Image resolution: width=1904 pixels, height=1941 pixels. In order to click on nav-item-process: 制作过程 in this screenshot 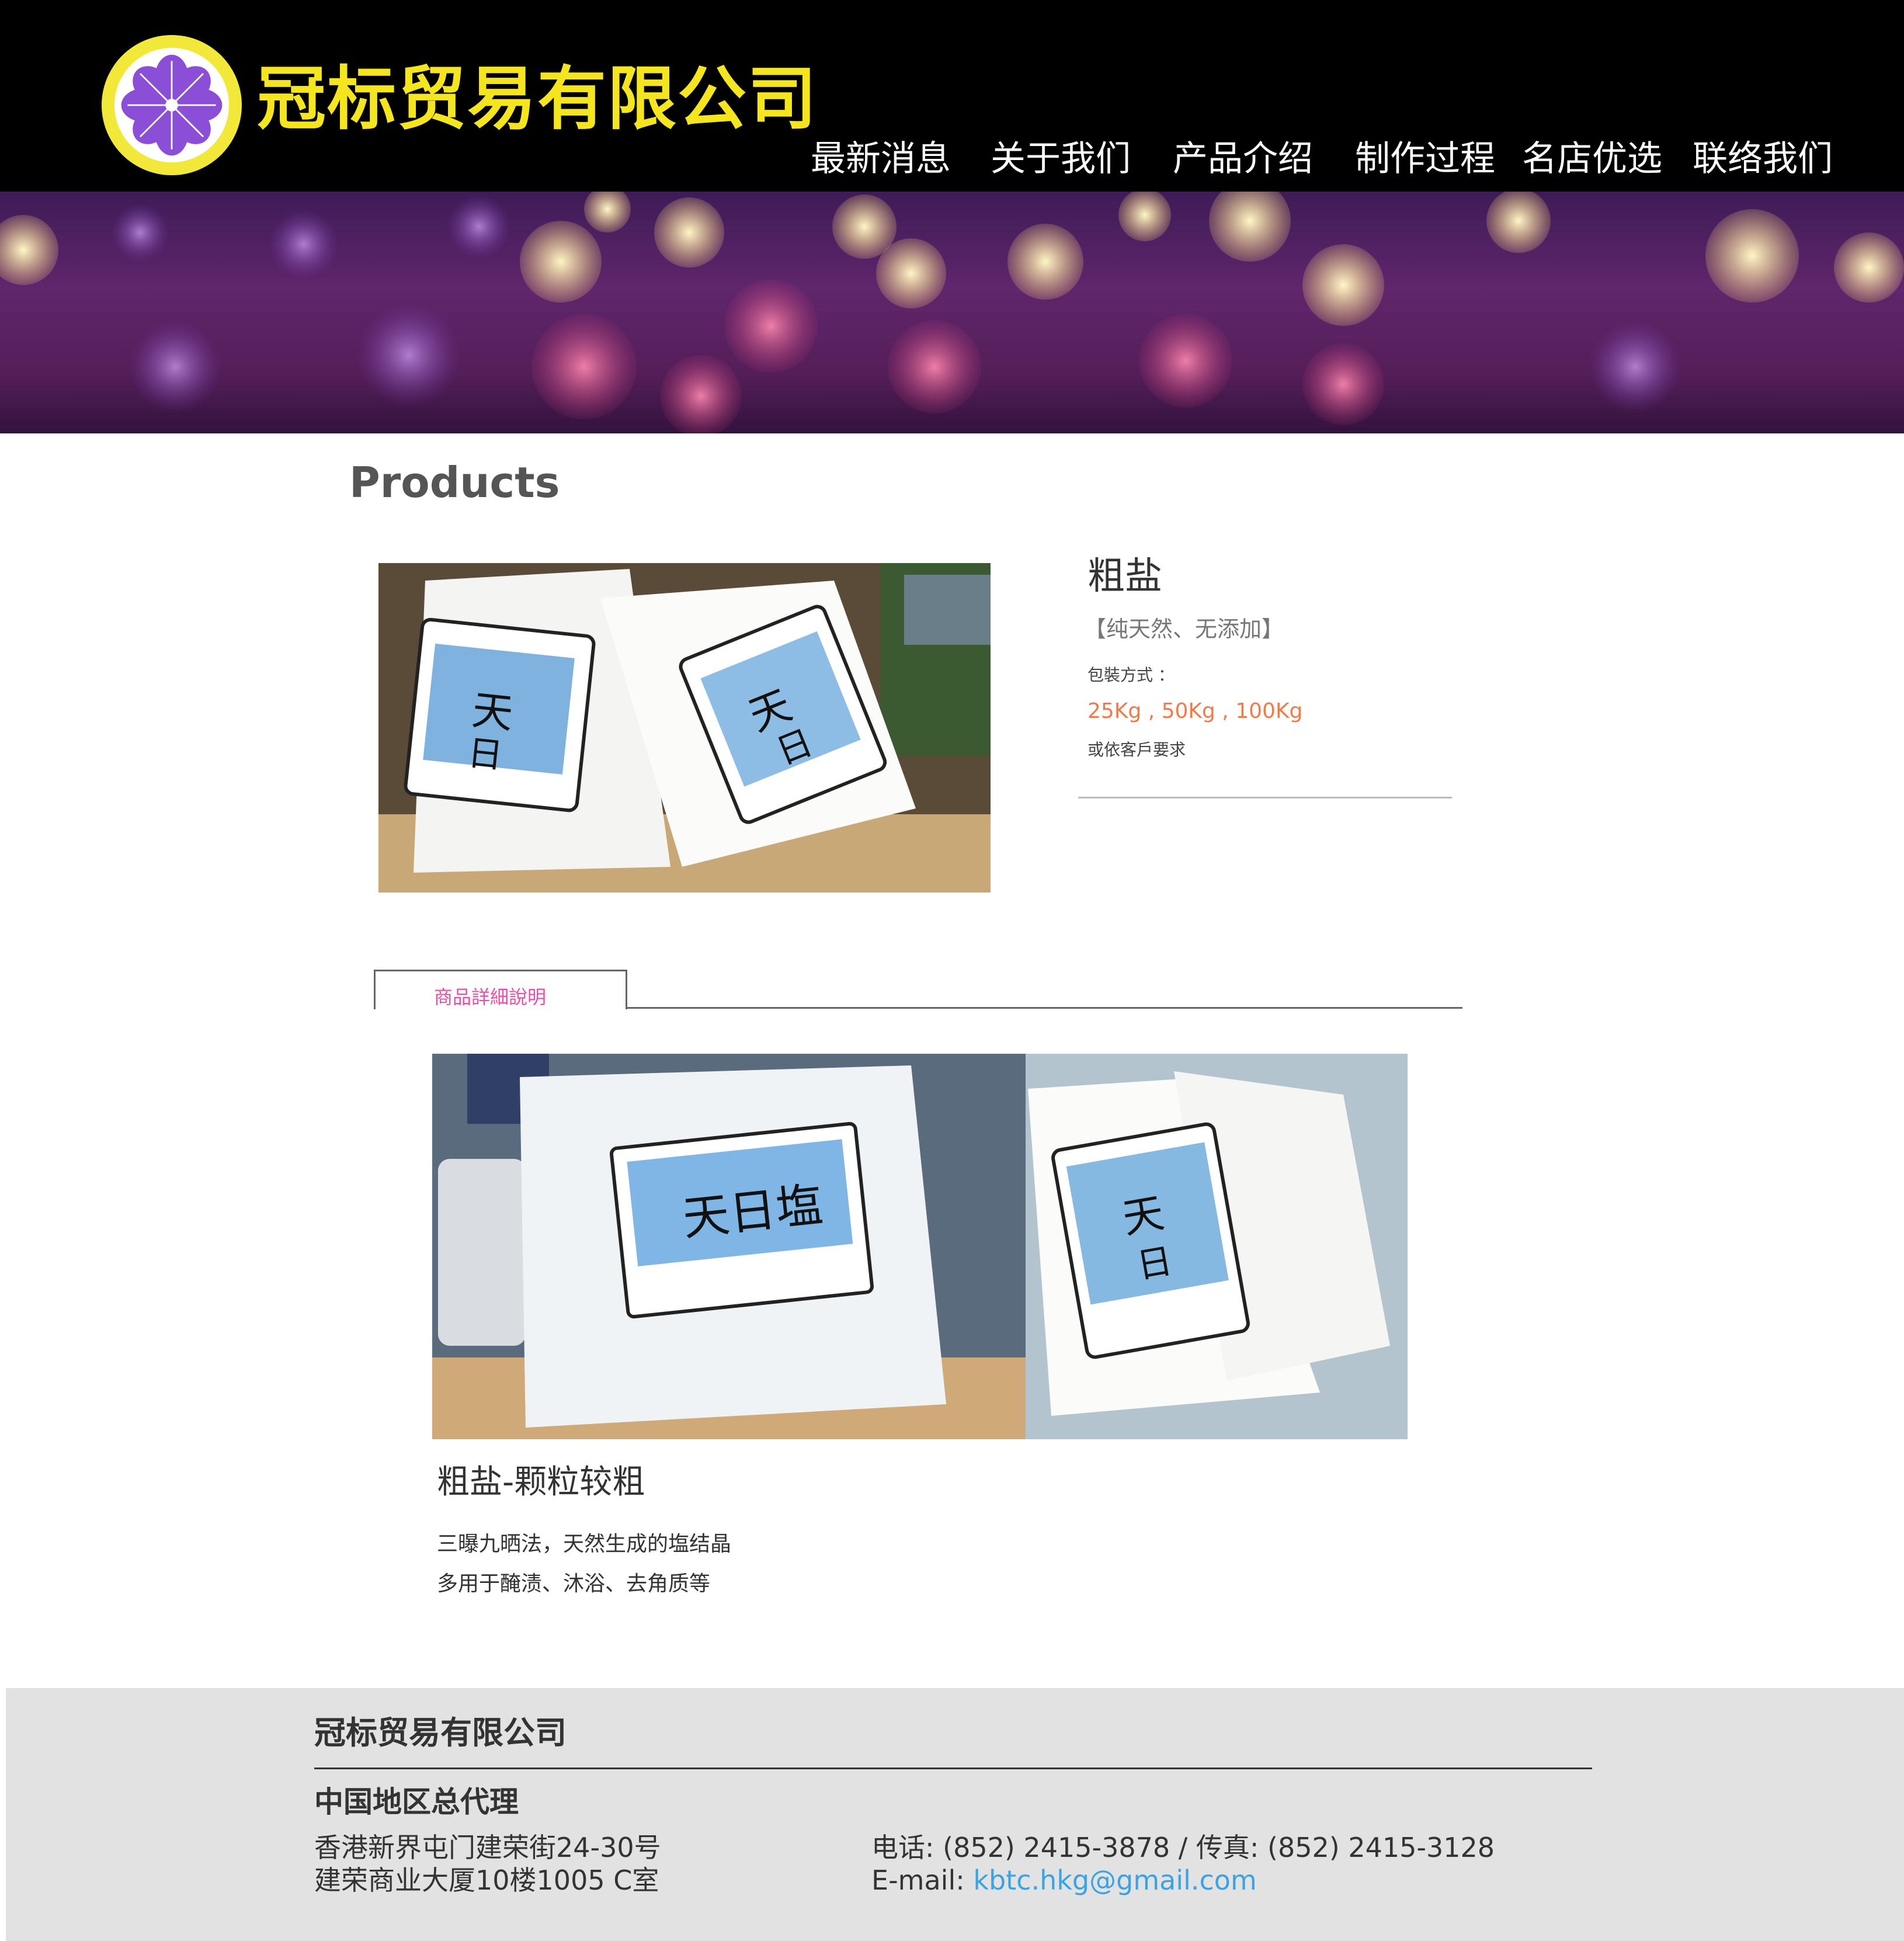, I will do `click(1425, 159)`.